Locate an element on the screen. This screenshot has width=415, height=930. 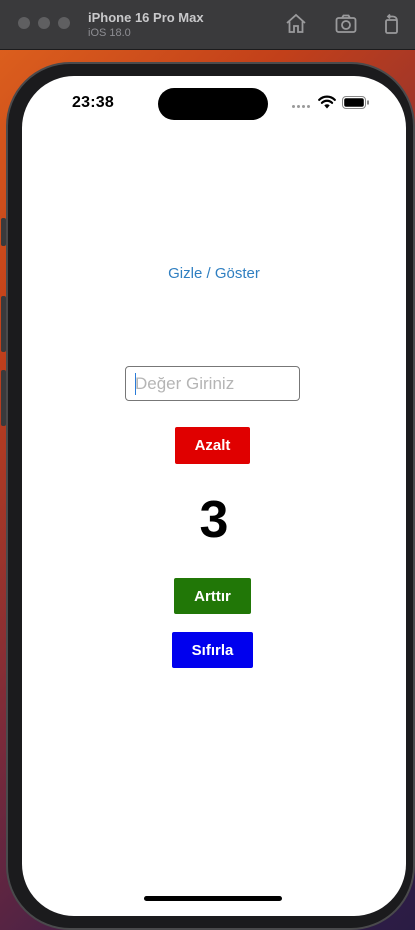
wifi-icon is located at coordinates (327, 102).